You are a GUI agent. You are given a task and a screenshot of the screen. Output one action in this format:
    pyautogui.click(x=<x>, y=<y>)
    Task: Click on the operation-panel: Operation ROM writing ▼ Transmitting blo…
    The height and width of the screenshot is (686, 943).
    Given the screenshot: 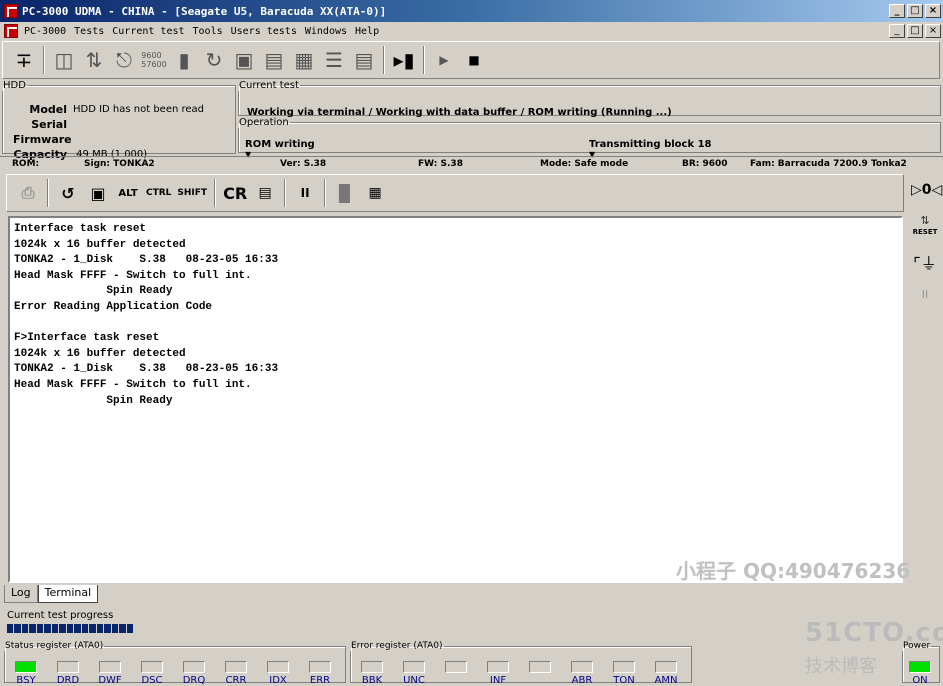 What is the action you would take?
    pyautogui.click(x=589, y=138)
    